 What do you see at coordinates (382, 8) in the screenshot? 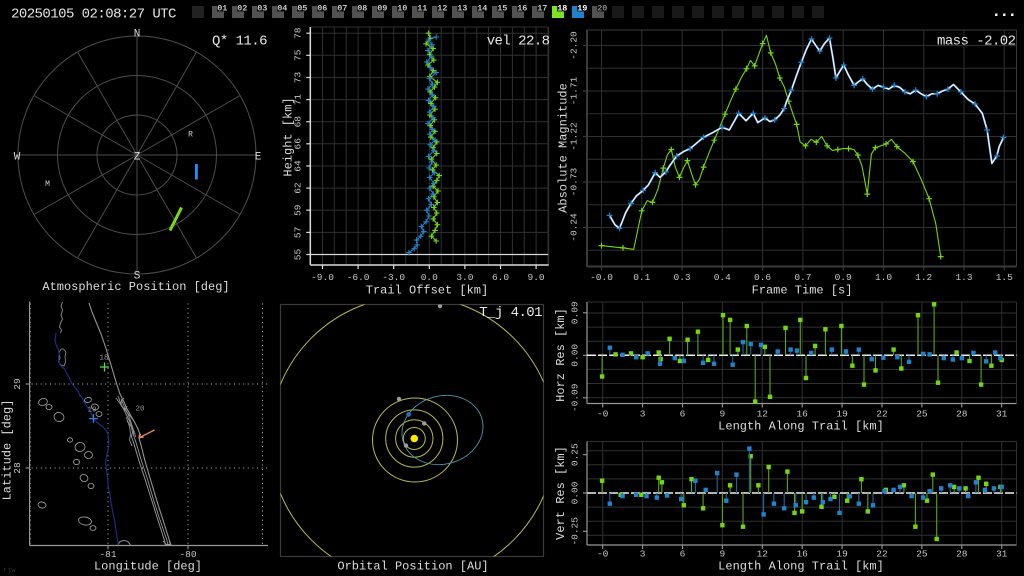
I see `svg-text: 09` at bounding box center [382, 8].